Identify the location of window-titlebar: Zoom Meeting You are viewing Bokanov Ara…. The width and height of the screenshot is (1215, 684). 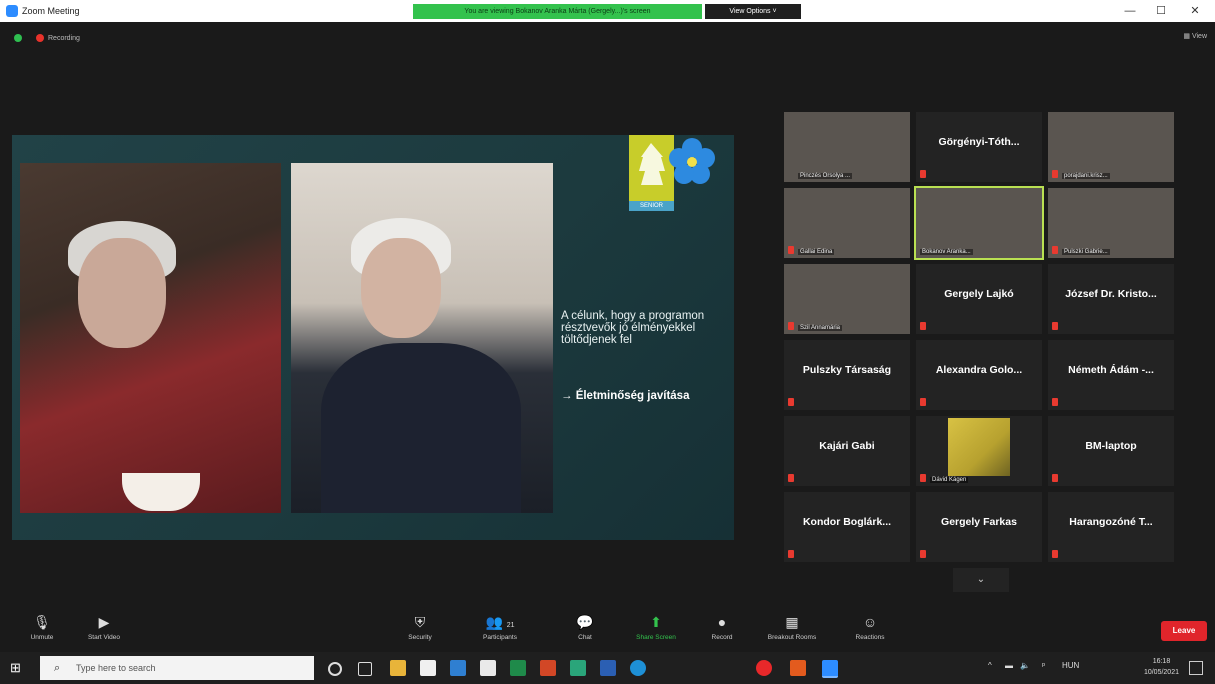
(607, 11).